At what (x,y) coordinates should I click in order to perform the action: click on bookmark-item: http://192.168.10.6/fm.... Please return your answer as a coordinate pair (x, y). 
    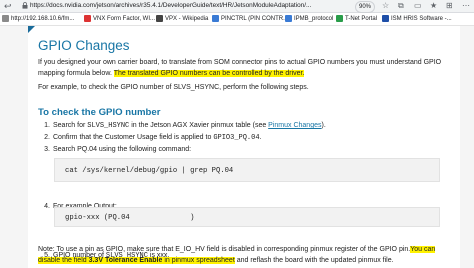
    Looking at the image, I should click on (38, 19).